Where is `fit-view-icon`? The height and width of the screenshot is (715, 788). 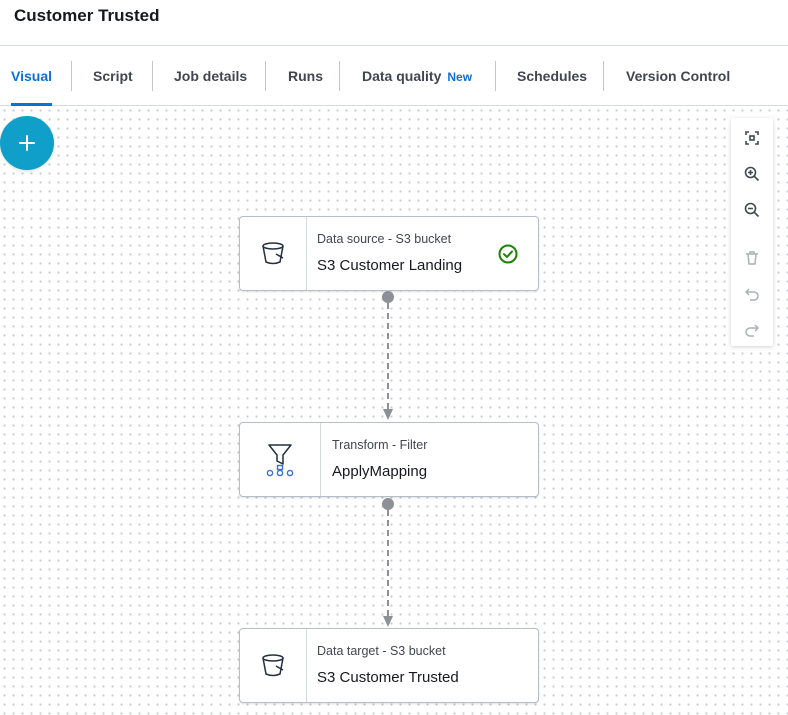 fit-view-icon is located at coordinates (752, 138).